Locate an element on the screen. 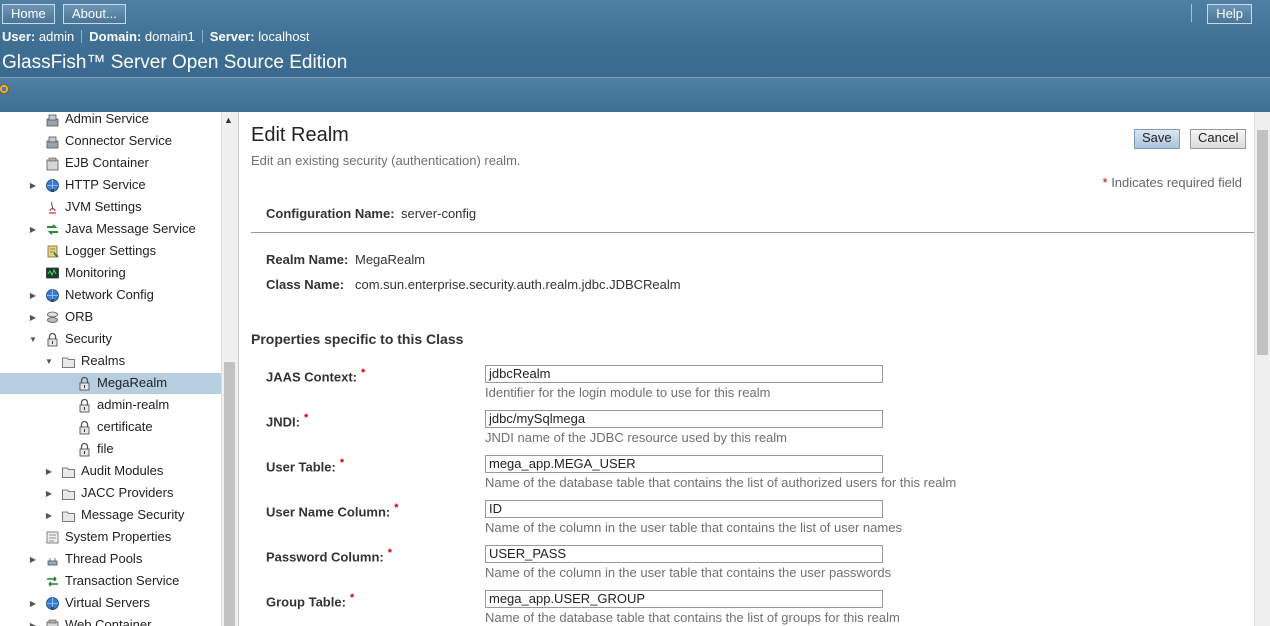 Image resolution: width=1270 pixels, height=626 pixels. tree-node-label: Monitoring is located at coordinates (95, 272).